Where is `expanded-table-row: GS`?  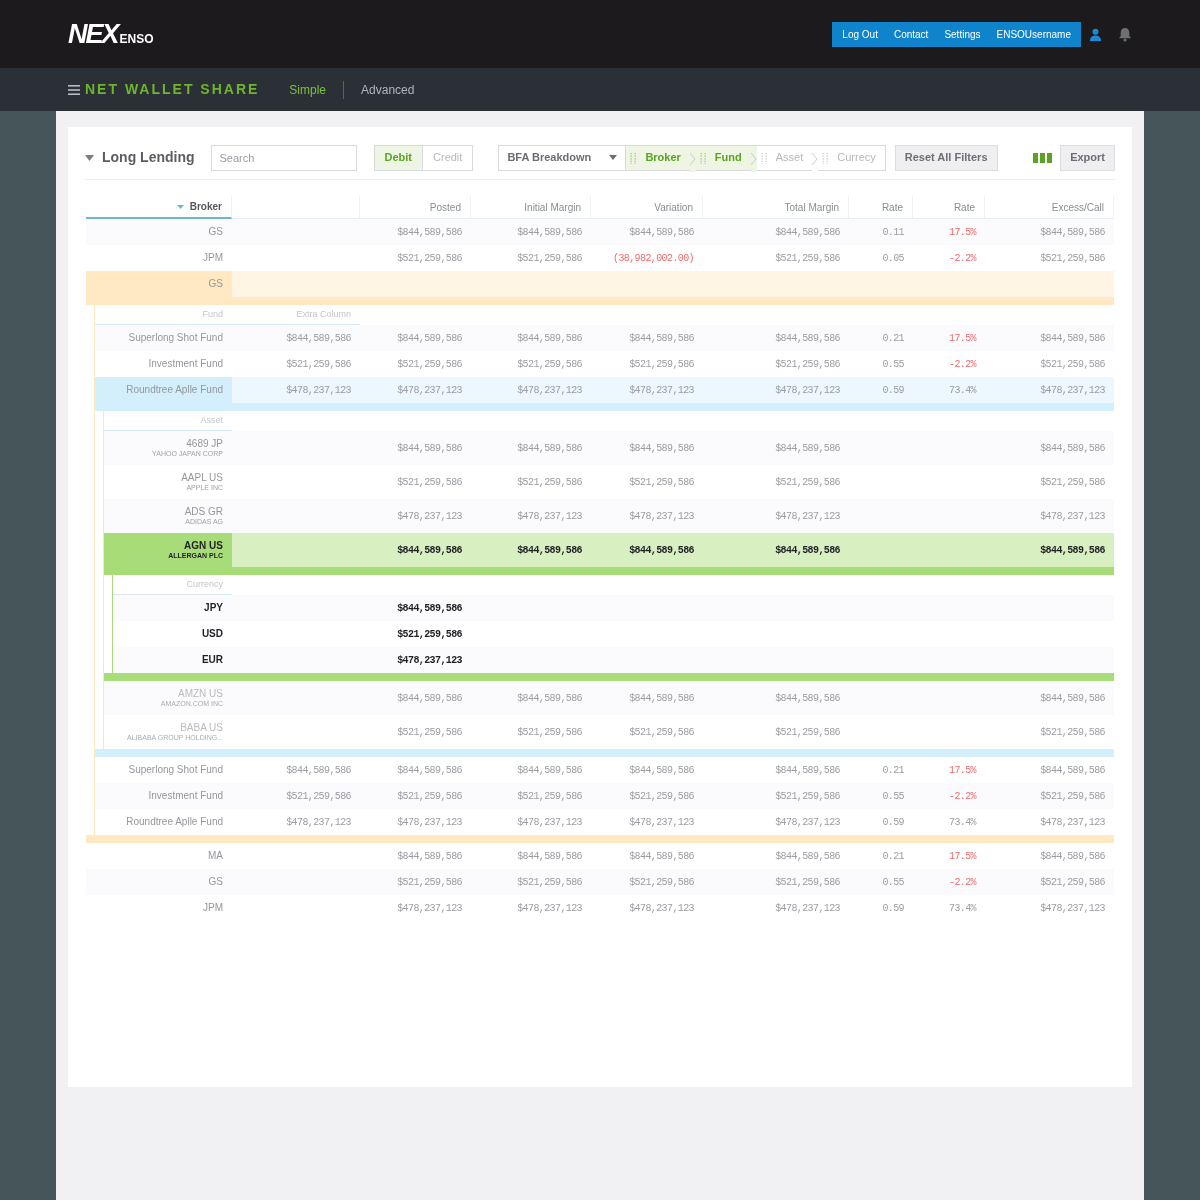
expanded-table-row: GS is located at coordinates (600, 284).